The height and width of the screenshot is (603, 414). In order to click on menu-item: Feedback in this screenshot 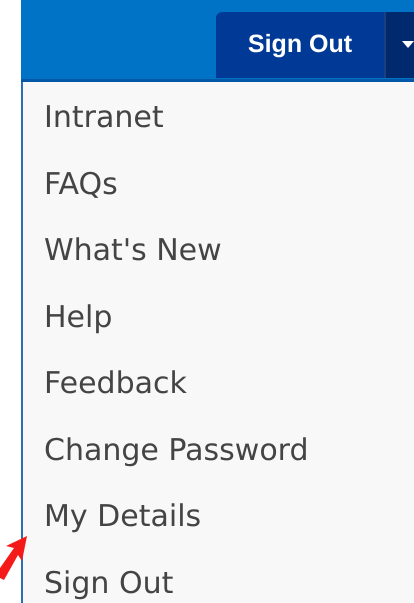, I will do `click(105, 384)`.